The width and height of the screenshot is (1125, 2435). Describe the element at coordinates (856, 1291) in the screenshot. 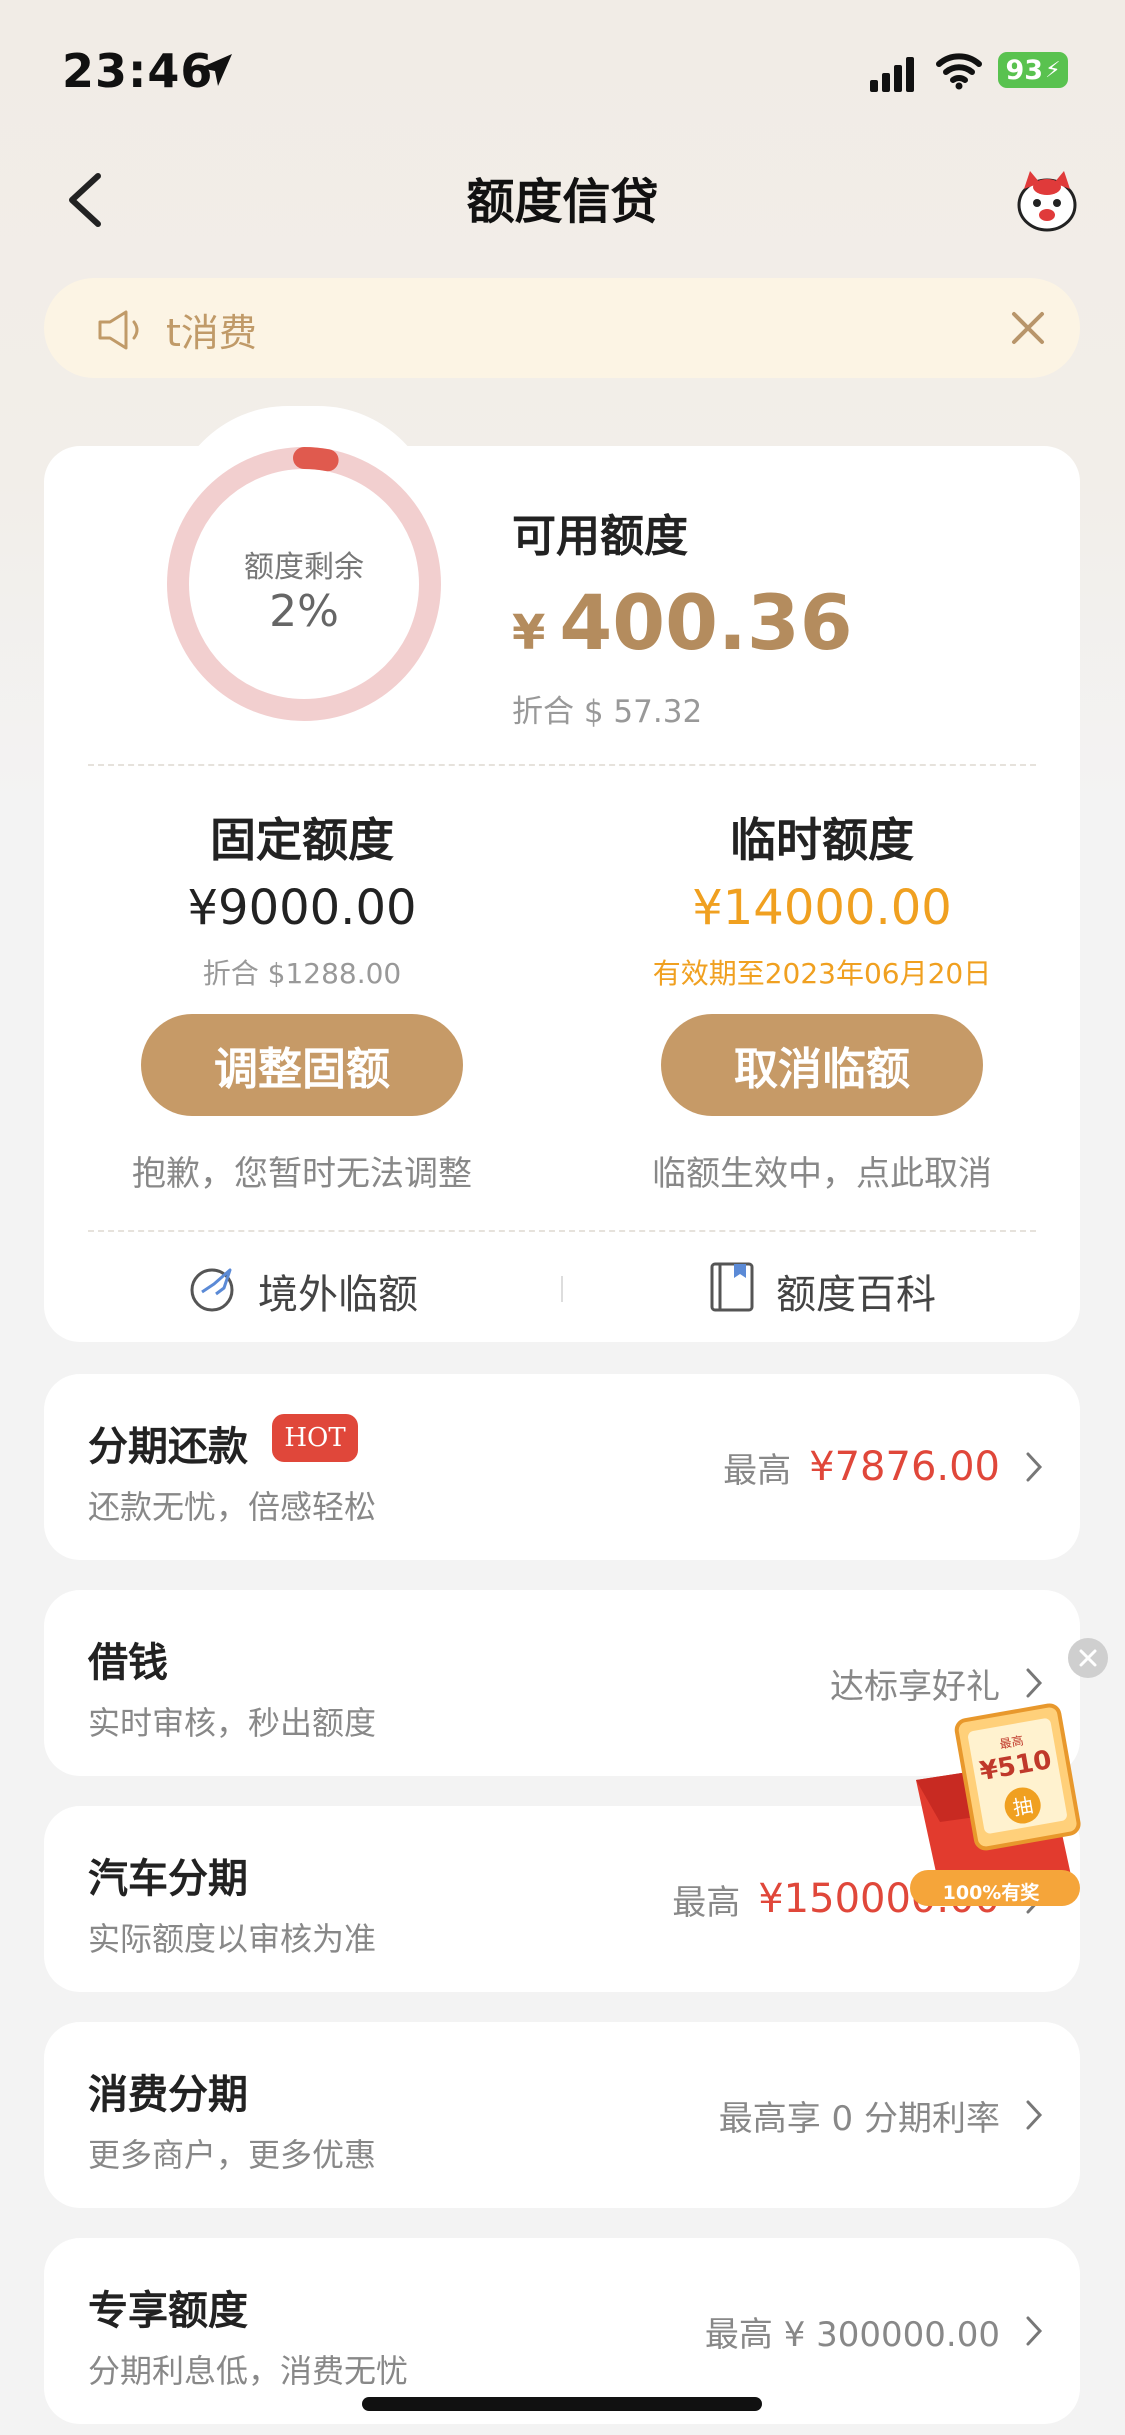

I see `quota-wiki-link: 额度百科` at that location.